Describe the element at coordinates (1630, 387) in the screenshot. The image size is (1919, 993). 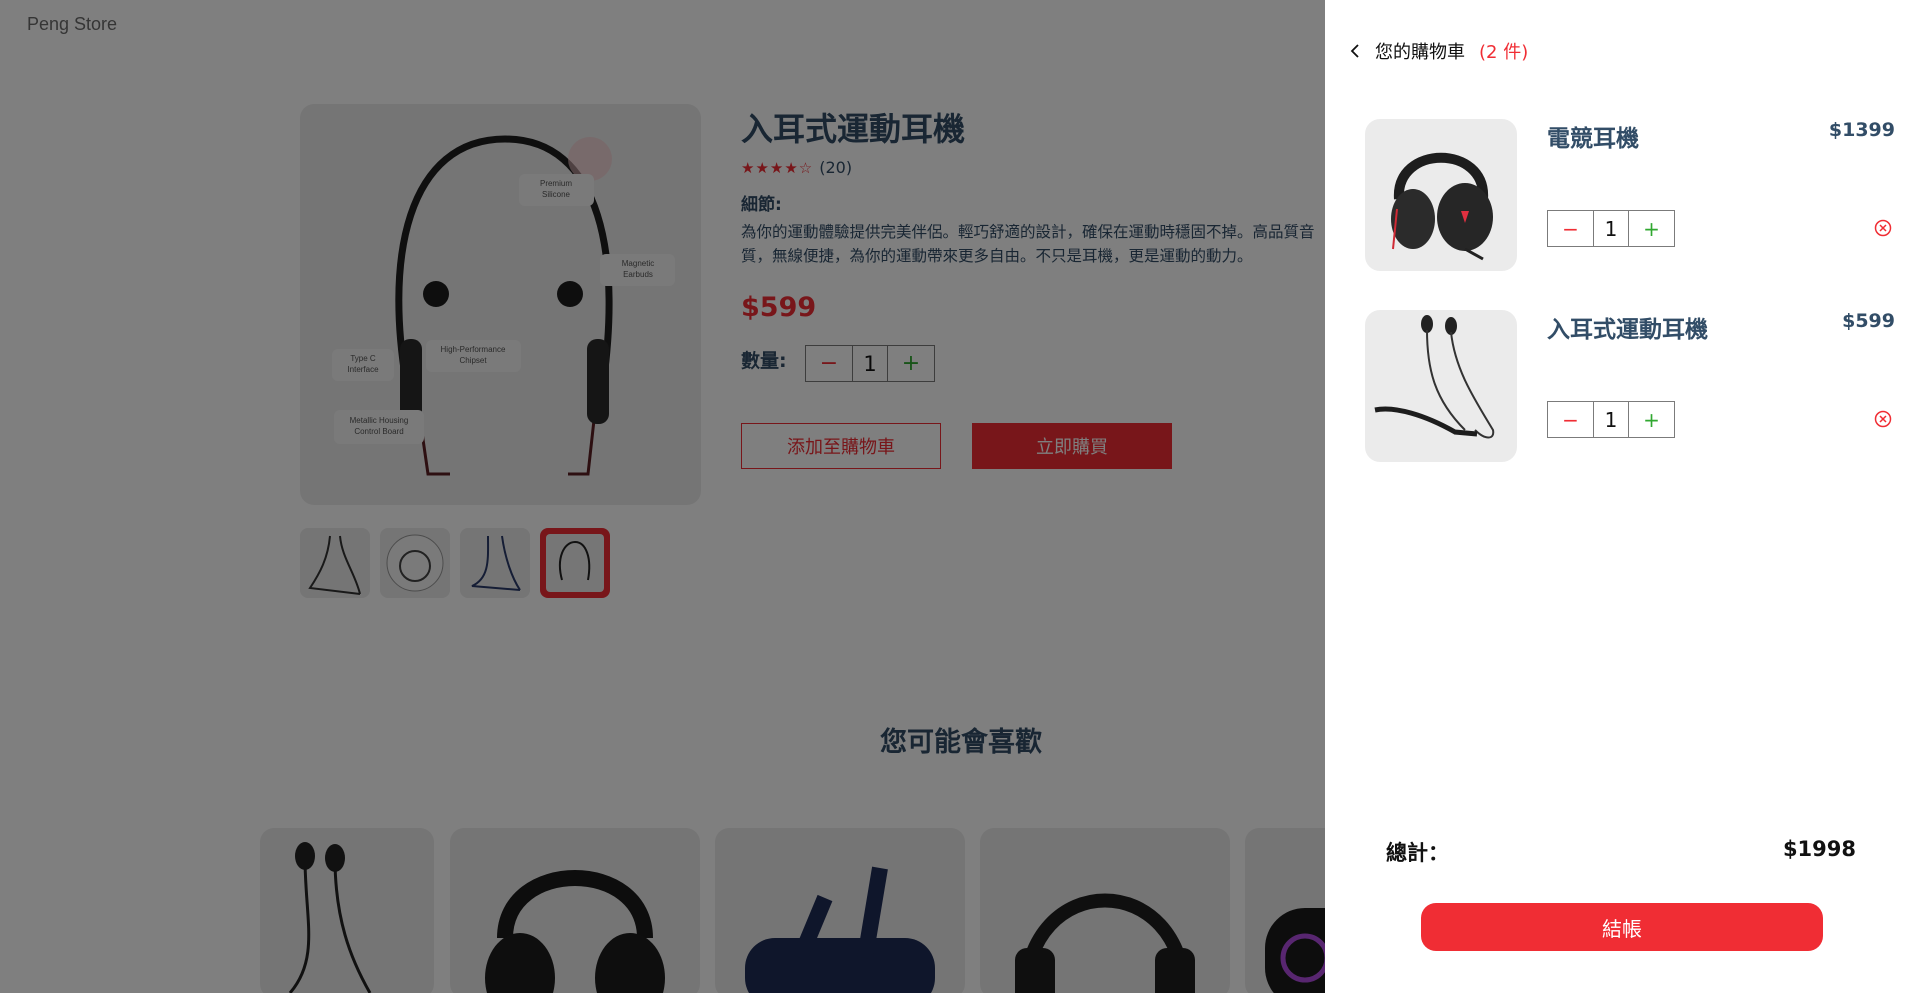
I see `cart-item: 入耳式運動耳機 $599 − 1 +` at that location.